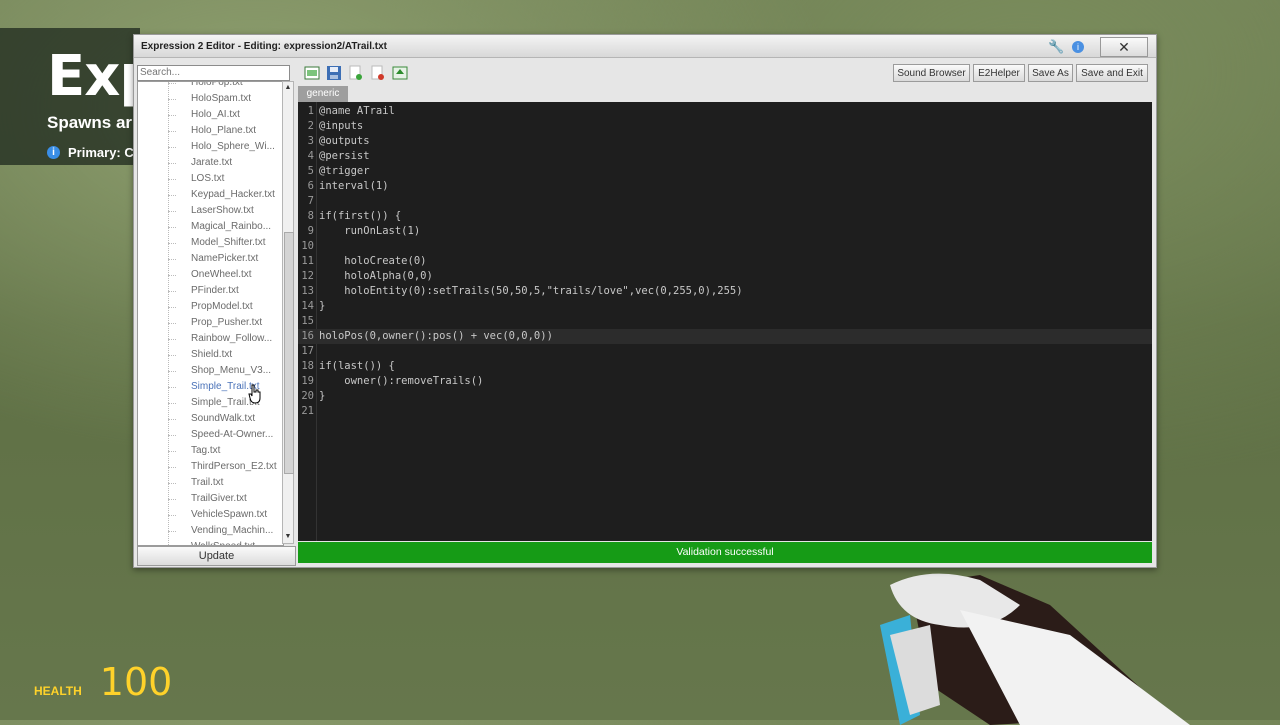  Describe the element at coordinates (310, 156) in the screenshot. I see `line-number: 4` at that location.